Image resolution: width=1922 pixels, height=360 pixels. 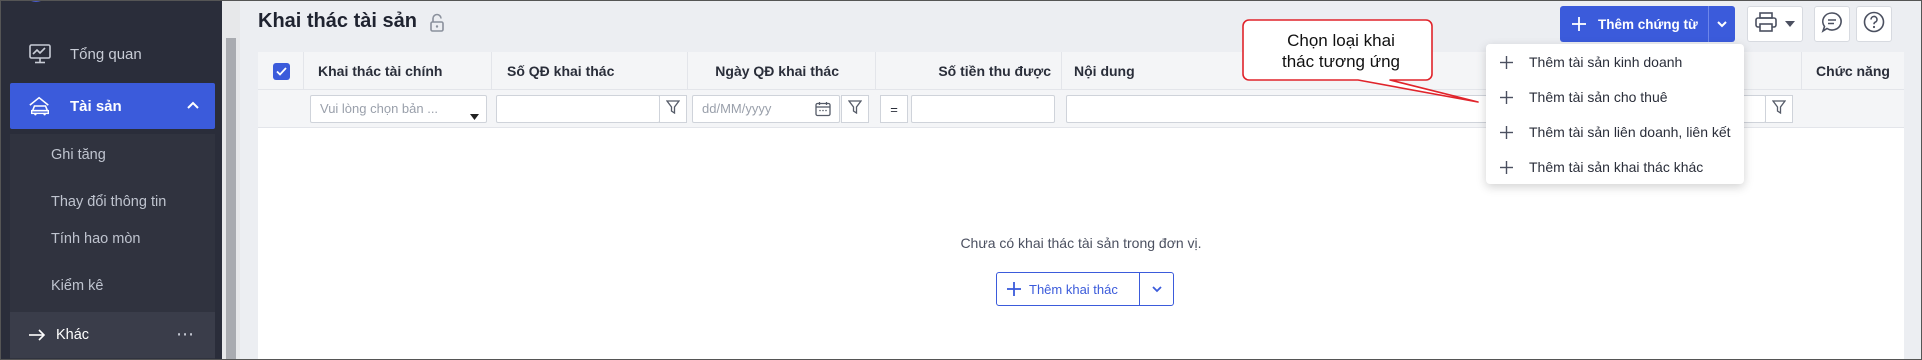 What do you see at coordinates (40, 54) in the screenshot?
I see `monitor-chart-icon` at bounding box center [40, 54].